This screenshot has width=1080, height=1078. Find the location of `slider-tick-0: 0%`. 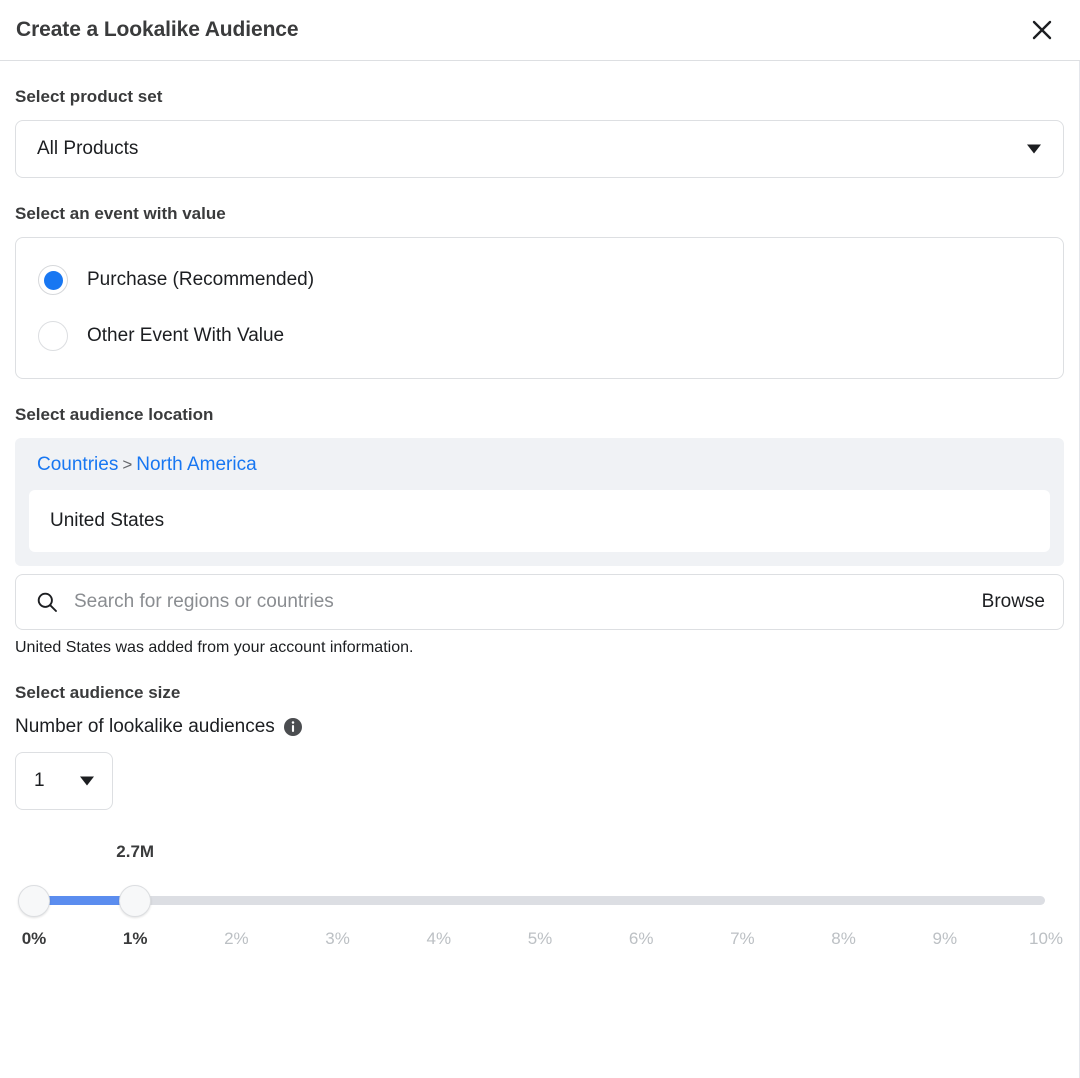

slider-tick-0: 0% is located at coordinates (34, 938).